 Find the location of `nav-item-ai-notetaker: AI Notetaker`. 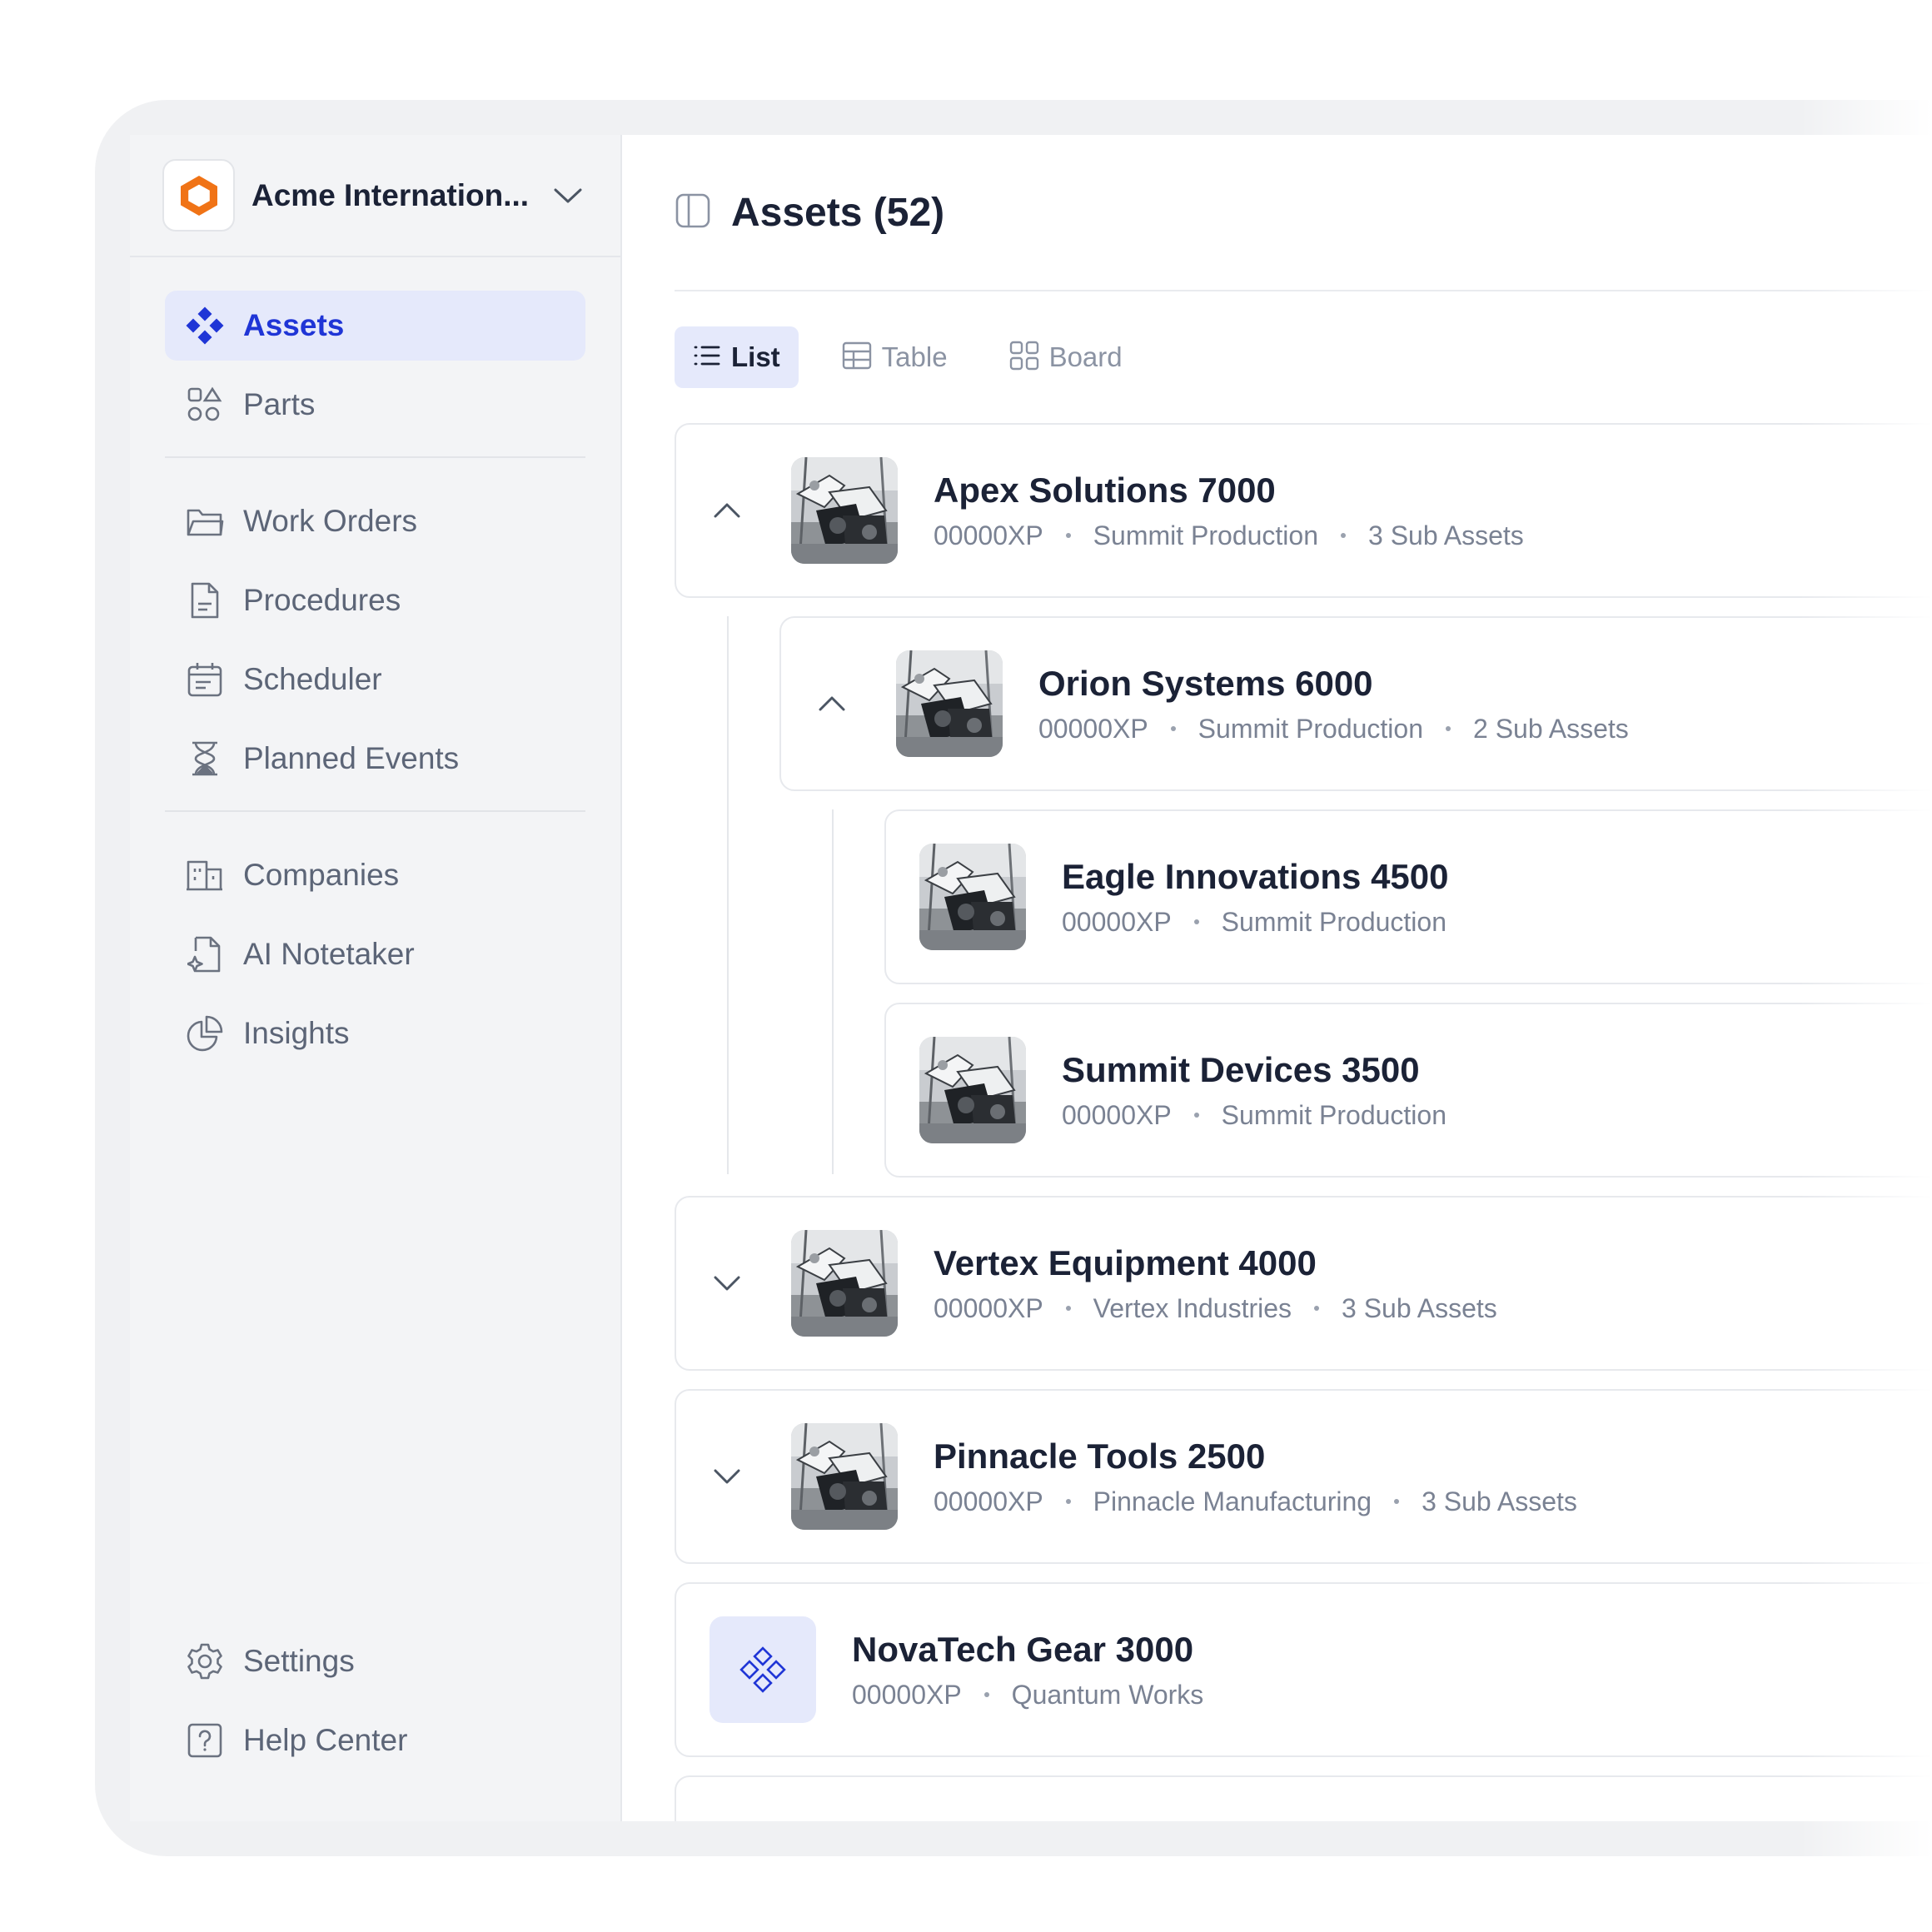

nav-item-ai-notetaker: AI Notetaker is located at coordinates (375, 954).